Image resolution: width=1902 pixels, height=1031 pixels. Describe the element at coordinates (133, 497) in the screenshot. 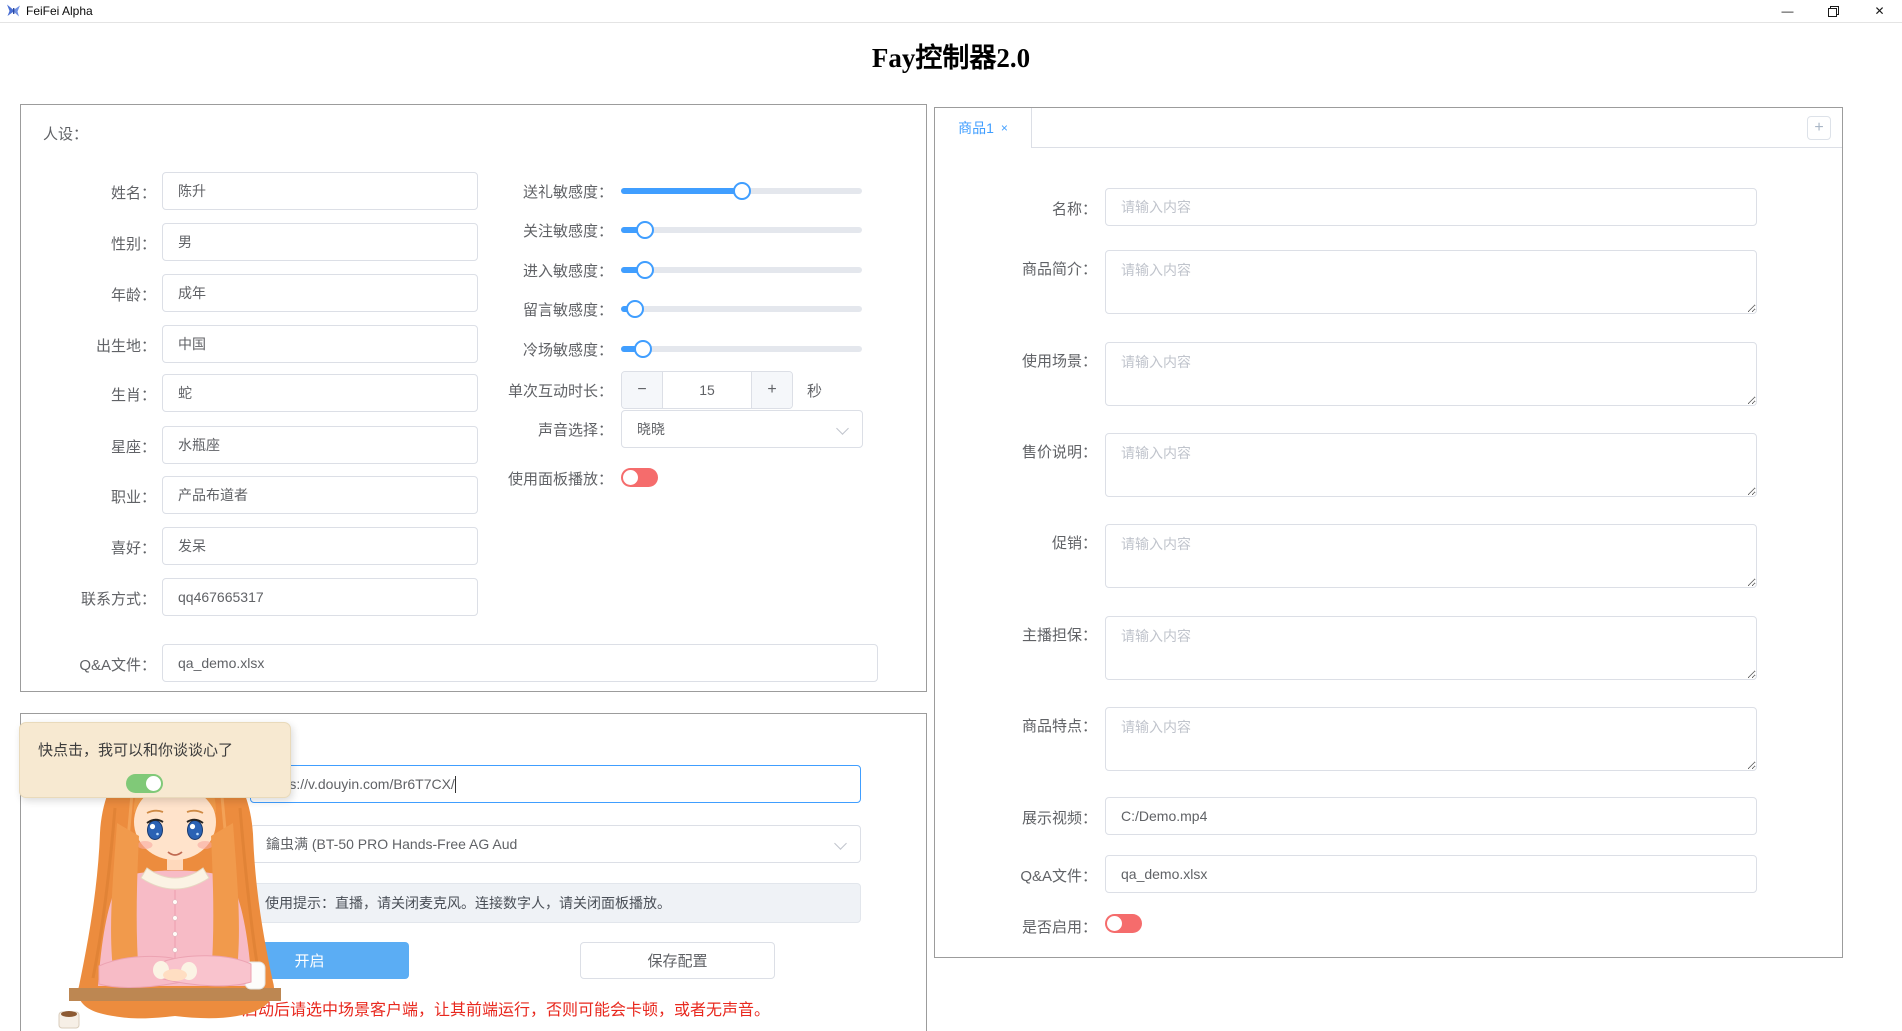

I see `job-label: 职业：` at that location.